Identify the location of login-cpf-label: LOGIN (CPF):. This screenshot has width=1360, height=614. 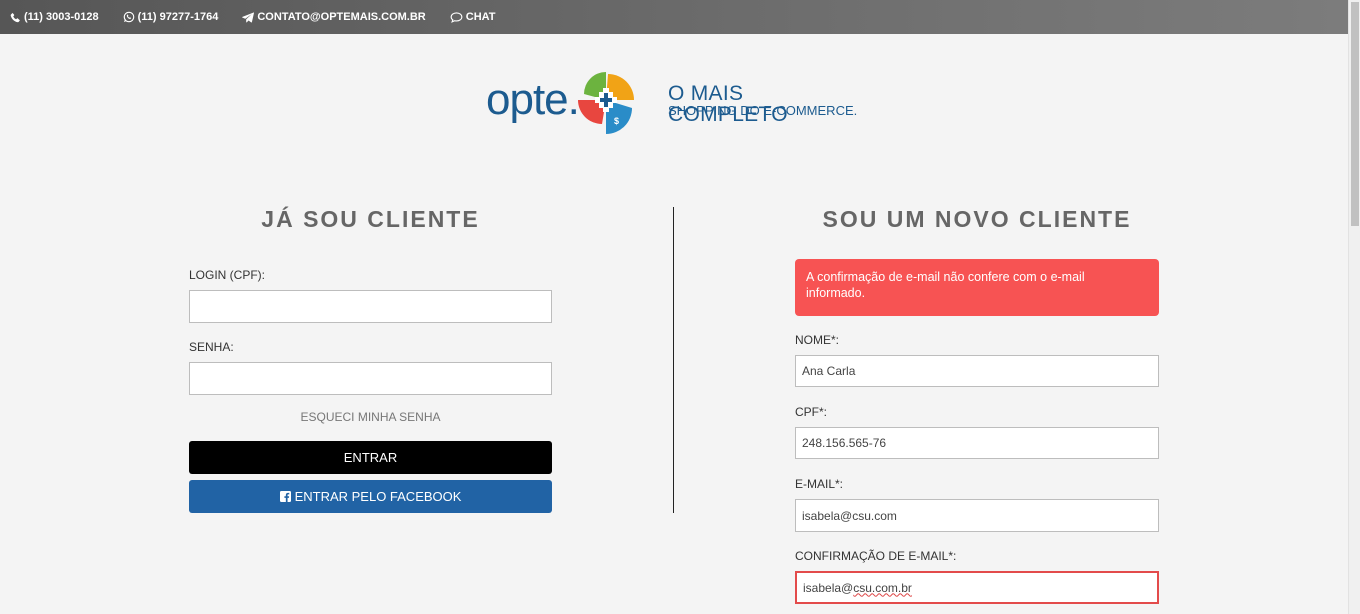
(227, 275).